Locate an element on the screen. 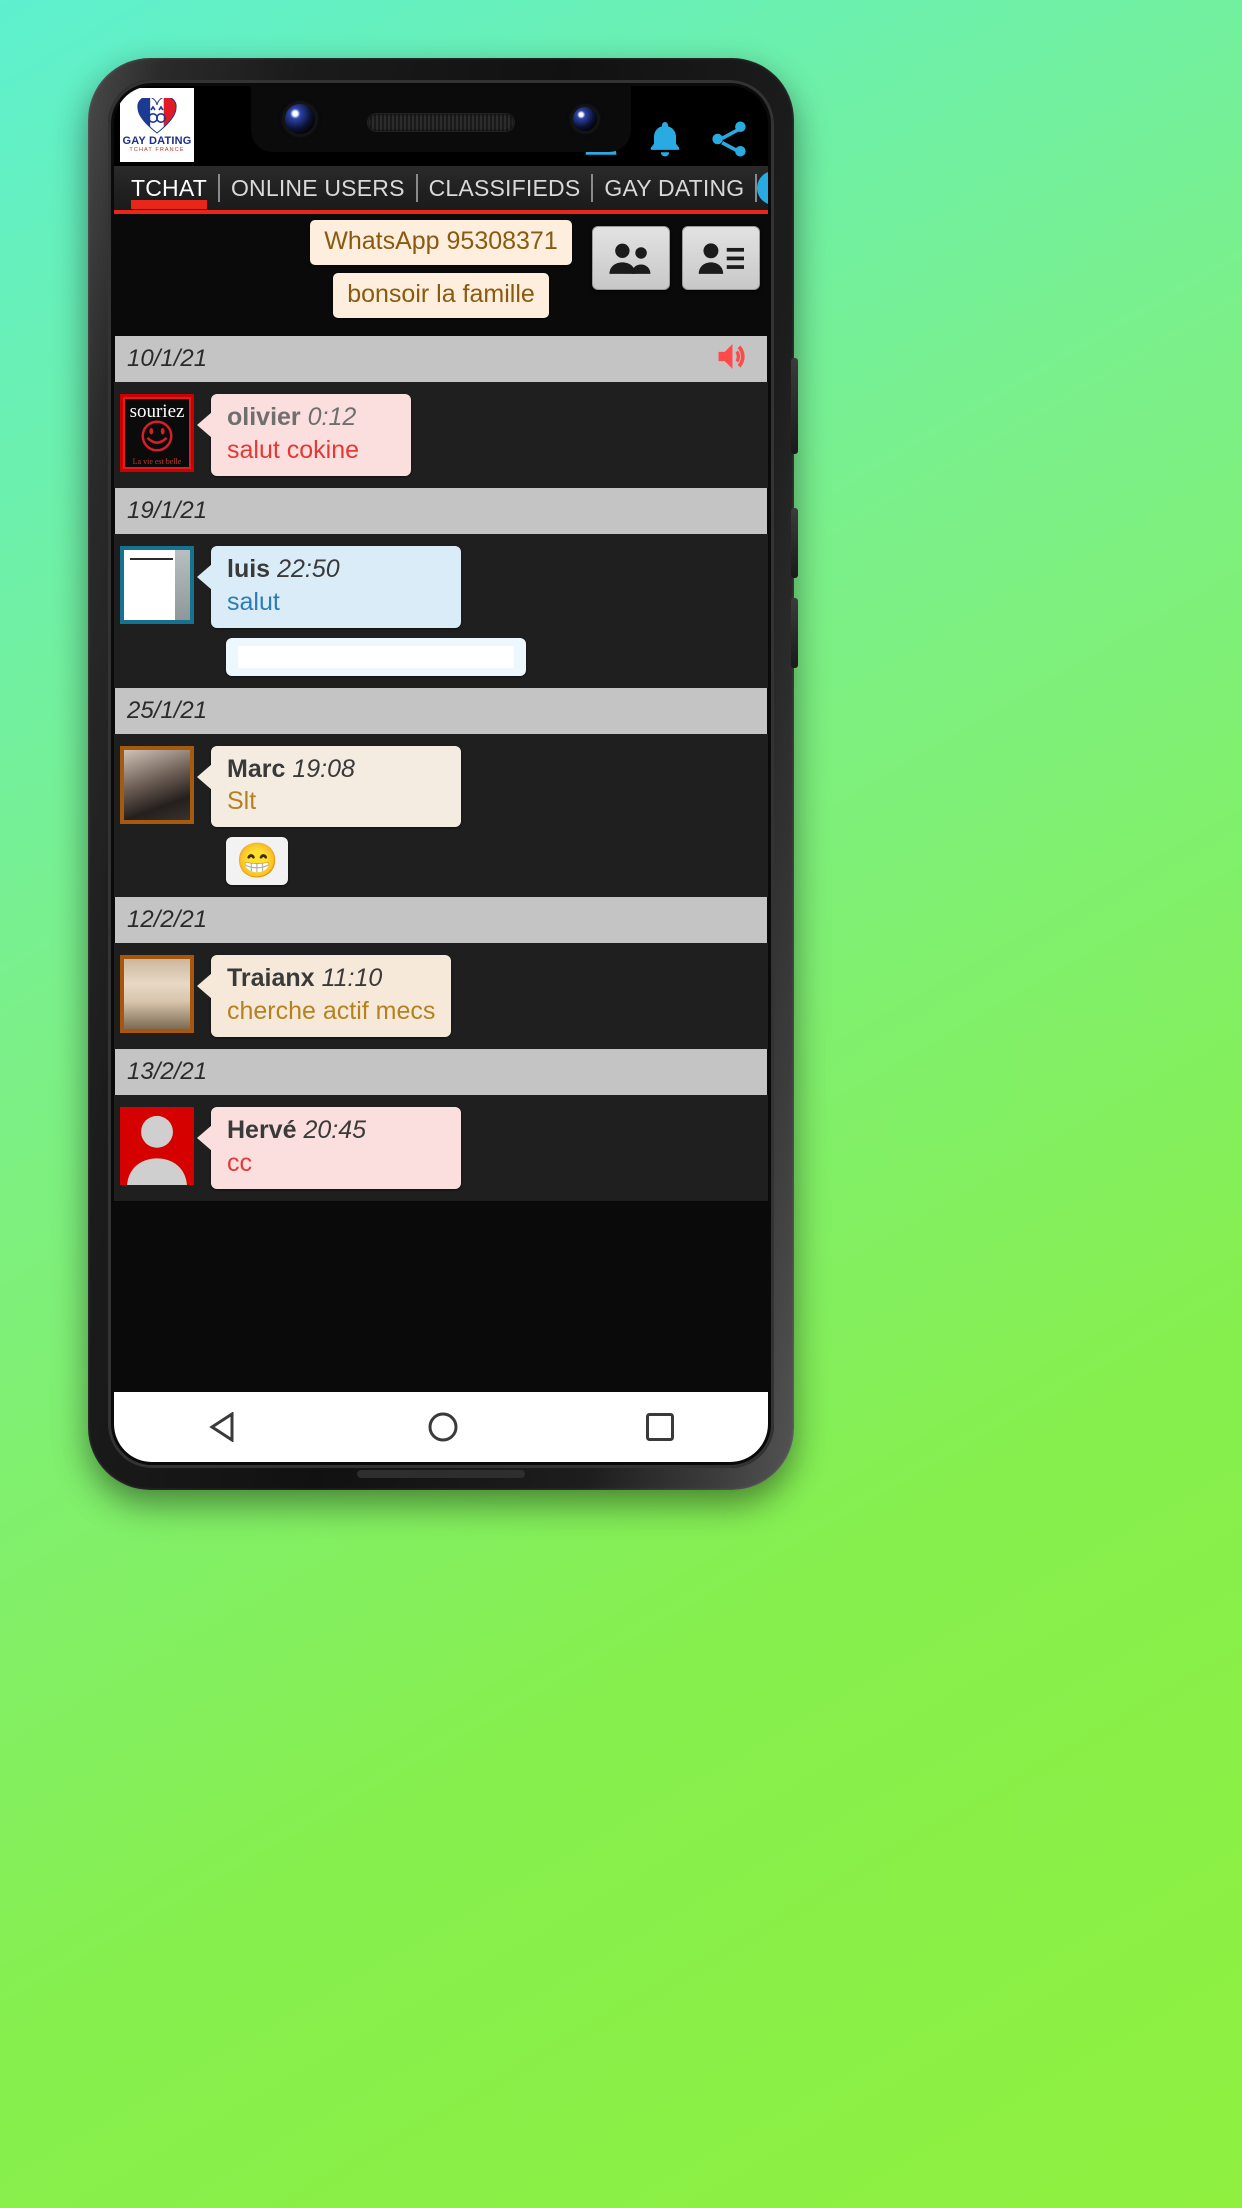 The image size is (1242, 2208). date-separator: 10/1/21 is located at coordinates (441, 359).